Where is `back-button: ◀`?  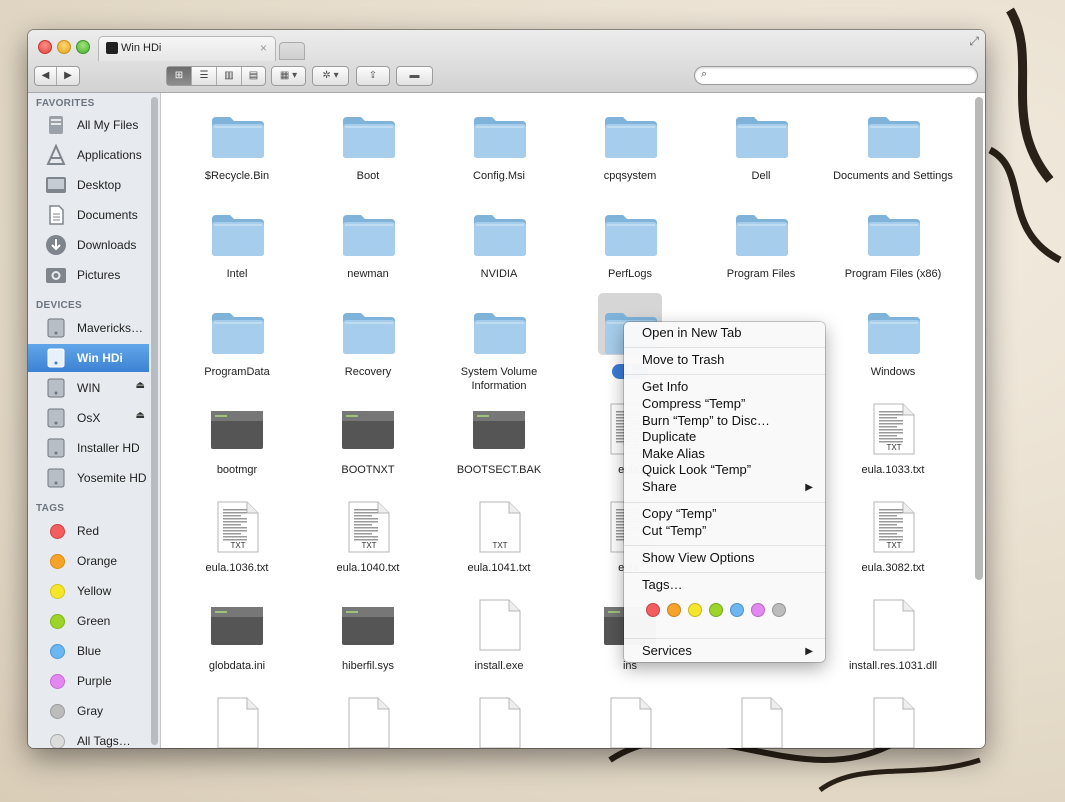 back-button: ◀ is located at coordinates (45, 76).